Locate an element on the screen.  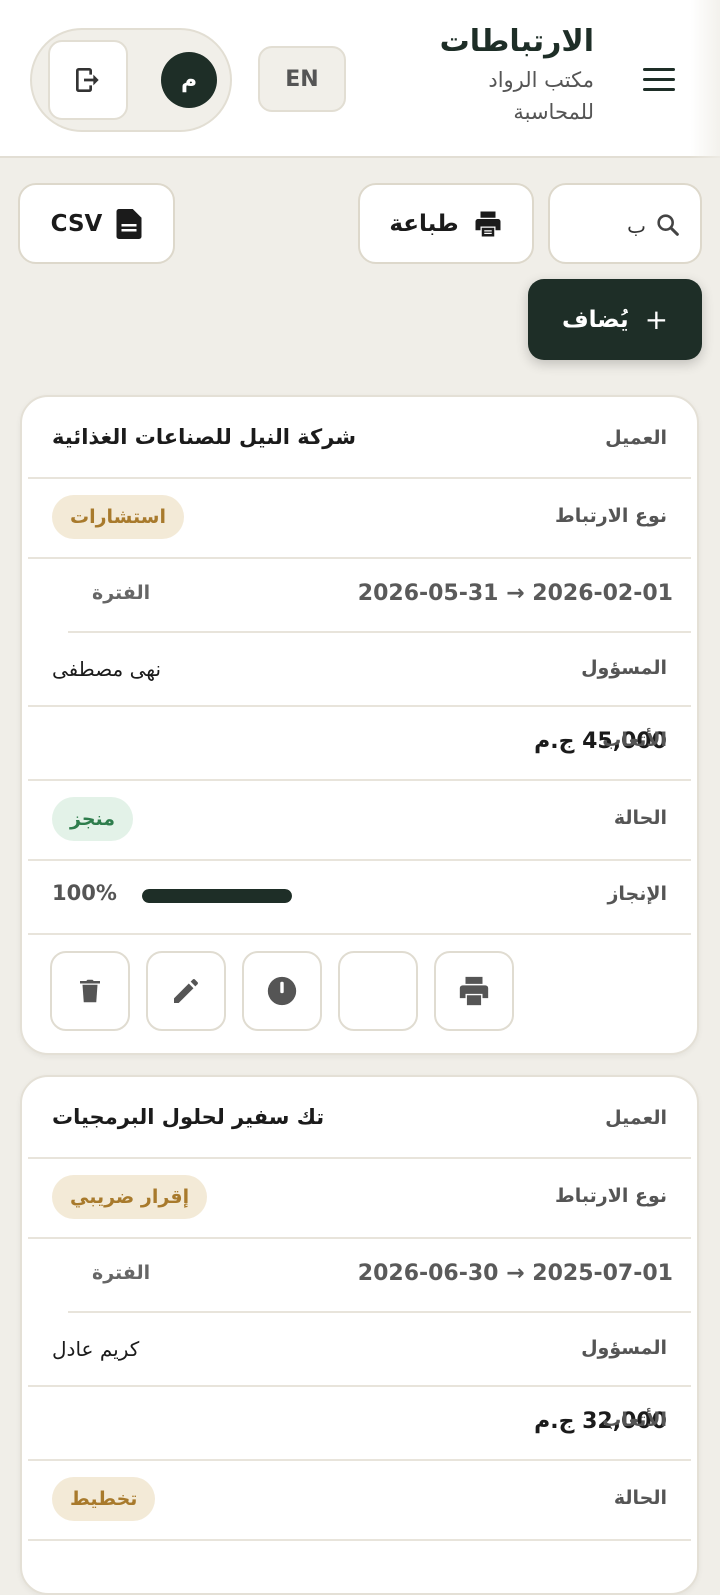
owner-name: نهى مصطفى is located at coordinates (107, 669).